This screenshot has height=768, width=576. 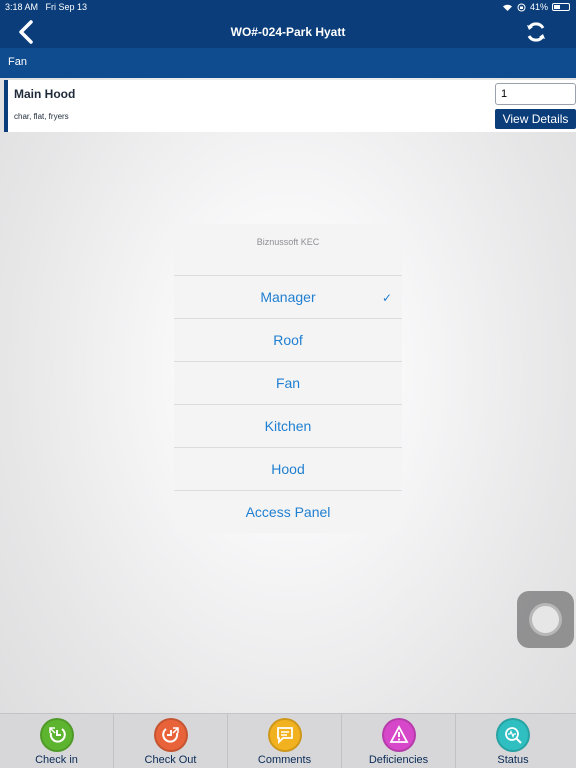 I want to click on comments-icon, so click(x=285, y=735).